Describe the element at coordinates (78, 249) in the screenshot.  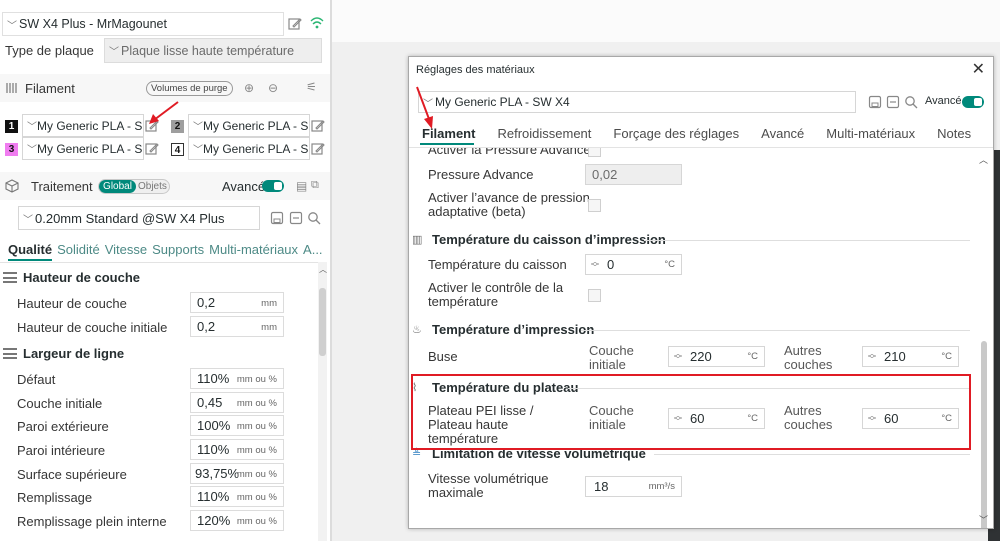
I see `tab-strength: Solidité` at that location.